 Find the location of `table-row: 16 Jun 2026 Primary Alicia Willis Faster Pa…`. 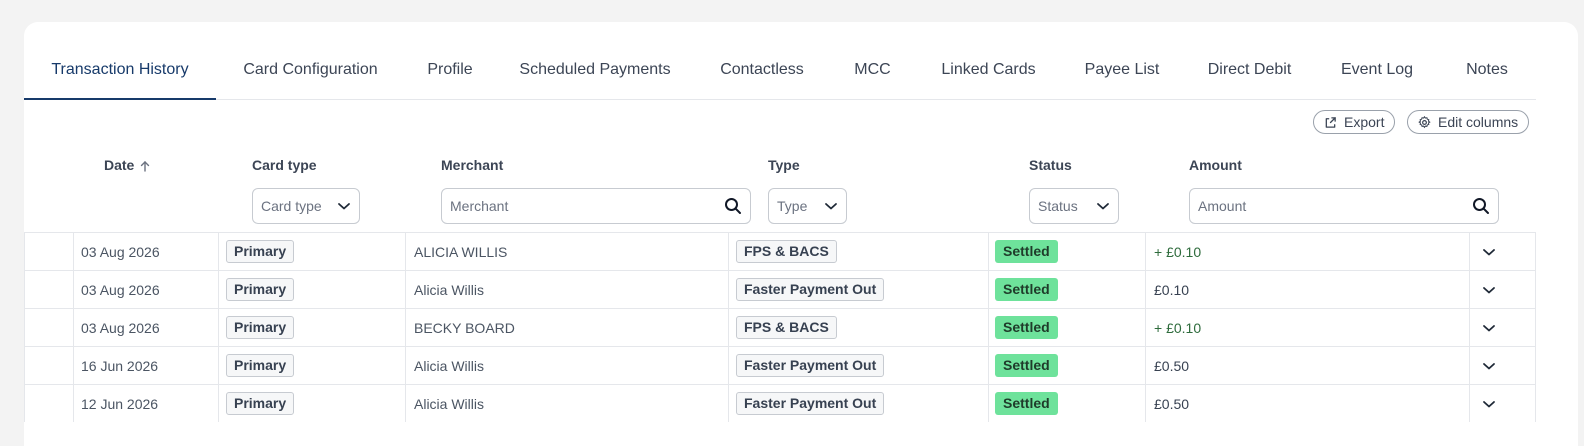

table-row: 16 Jun 2026 Primary Alicia Willis Faster Pa… is located at coordinates (780, 365).